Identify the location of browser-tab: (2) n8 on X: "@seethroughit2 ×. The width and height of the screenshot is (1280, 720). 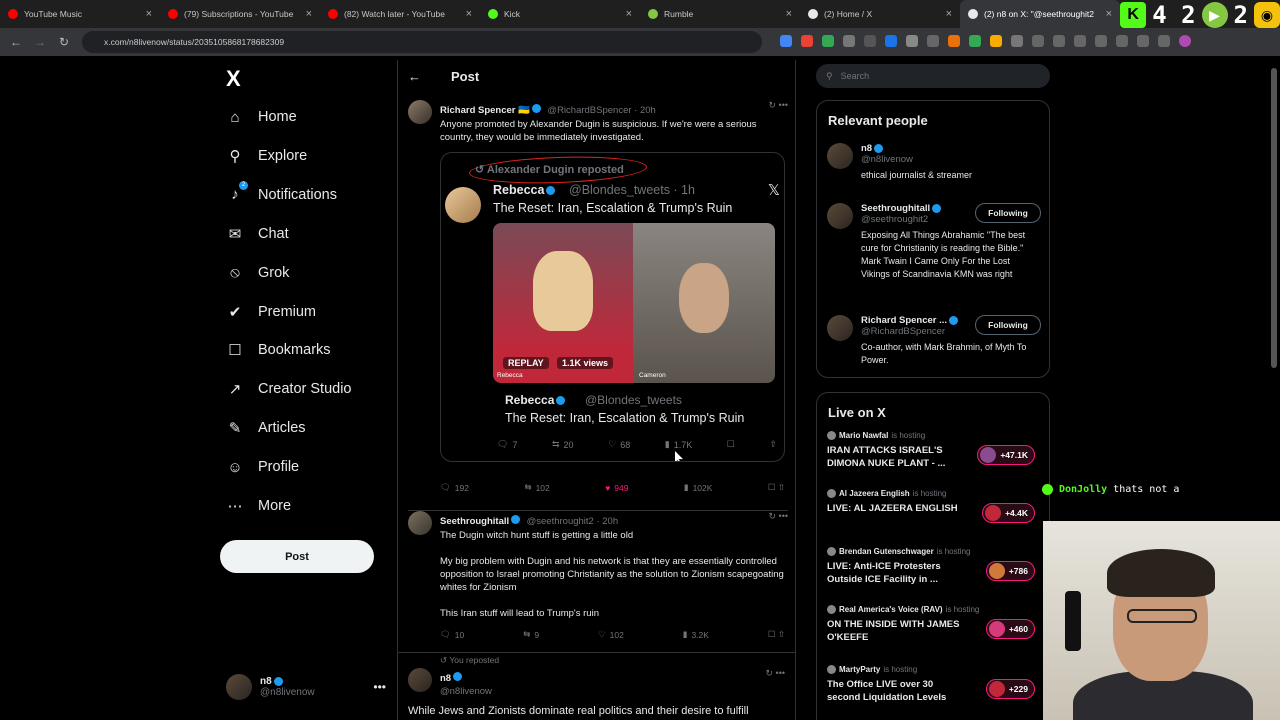
(1040, 14).